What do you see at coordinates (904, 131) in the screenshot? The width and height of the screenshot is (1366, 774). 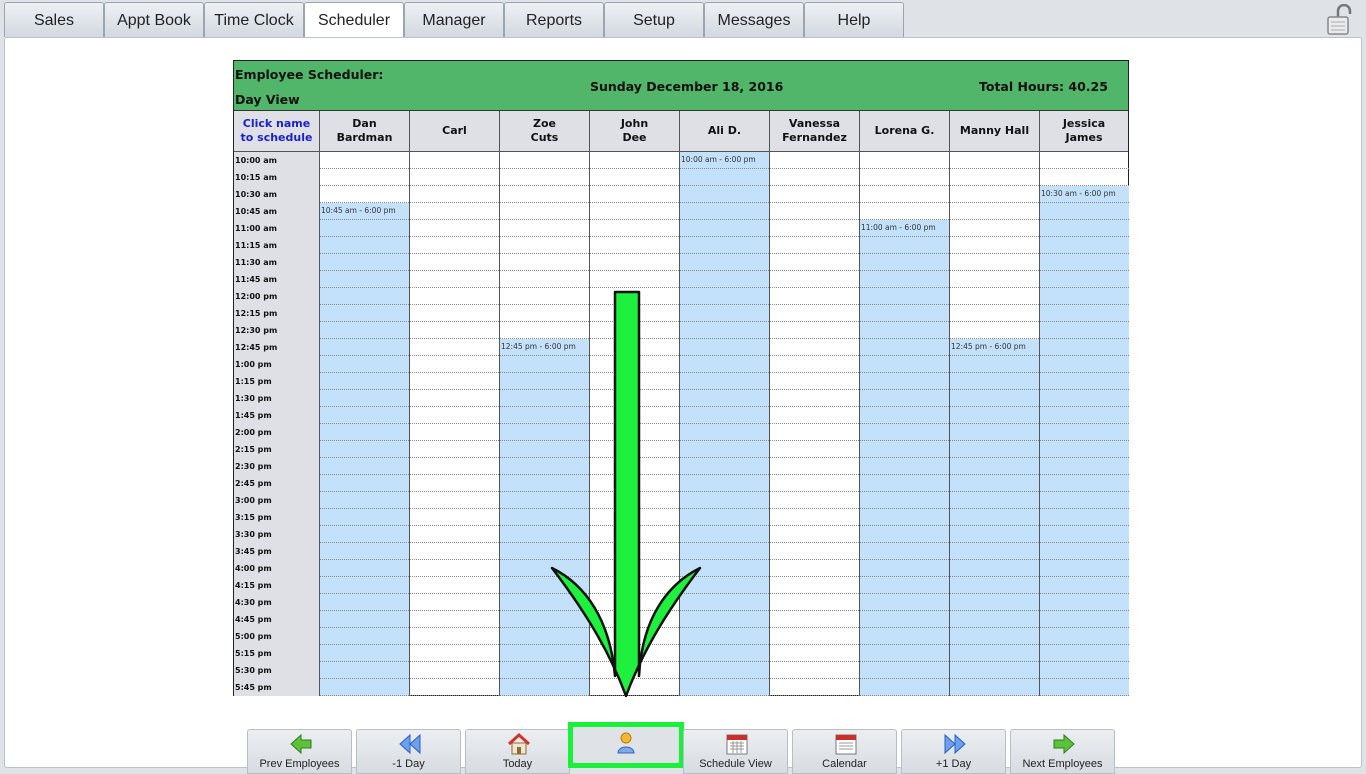 I see `employee-header-lorena-g: Lorena G.` at bounding box center [904, 131].